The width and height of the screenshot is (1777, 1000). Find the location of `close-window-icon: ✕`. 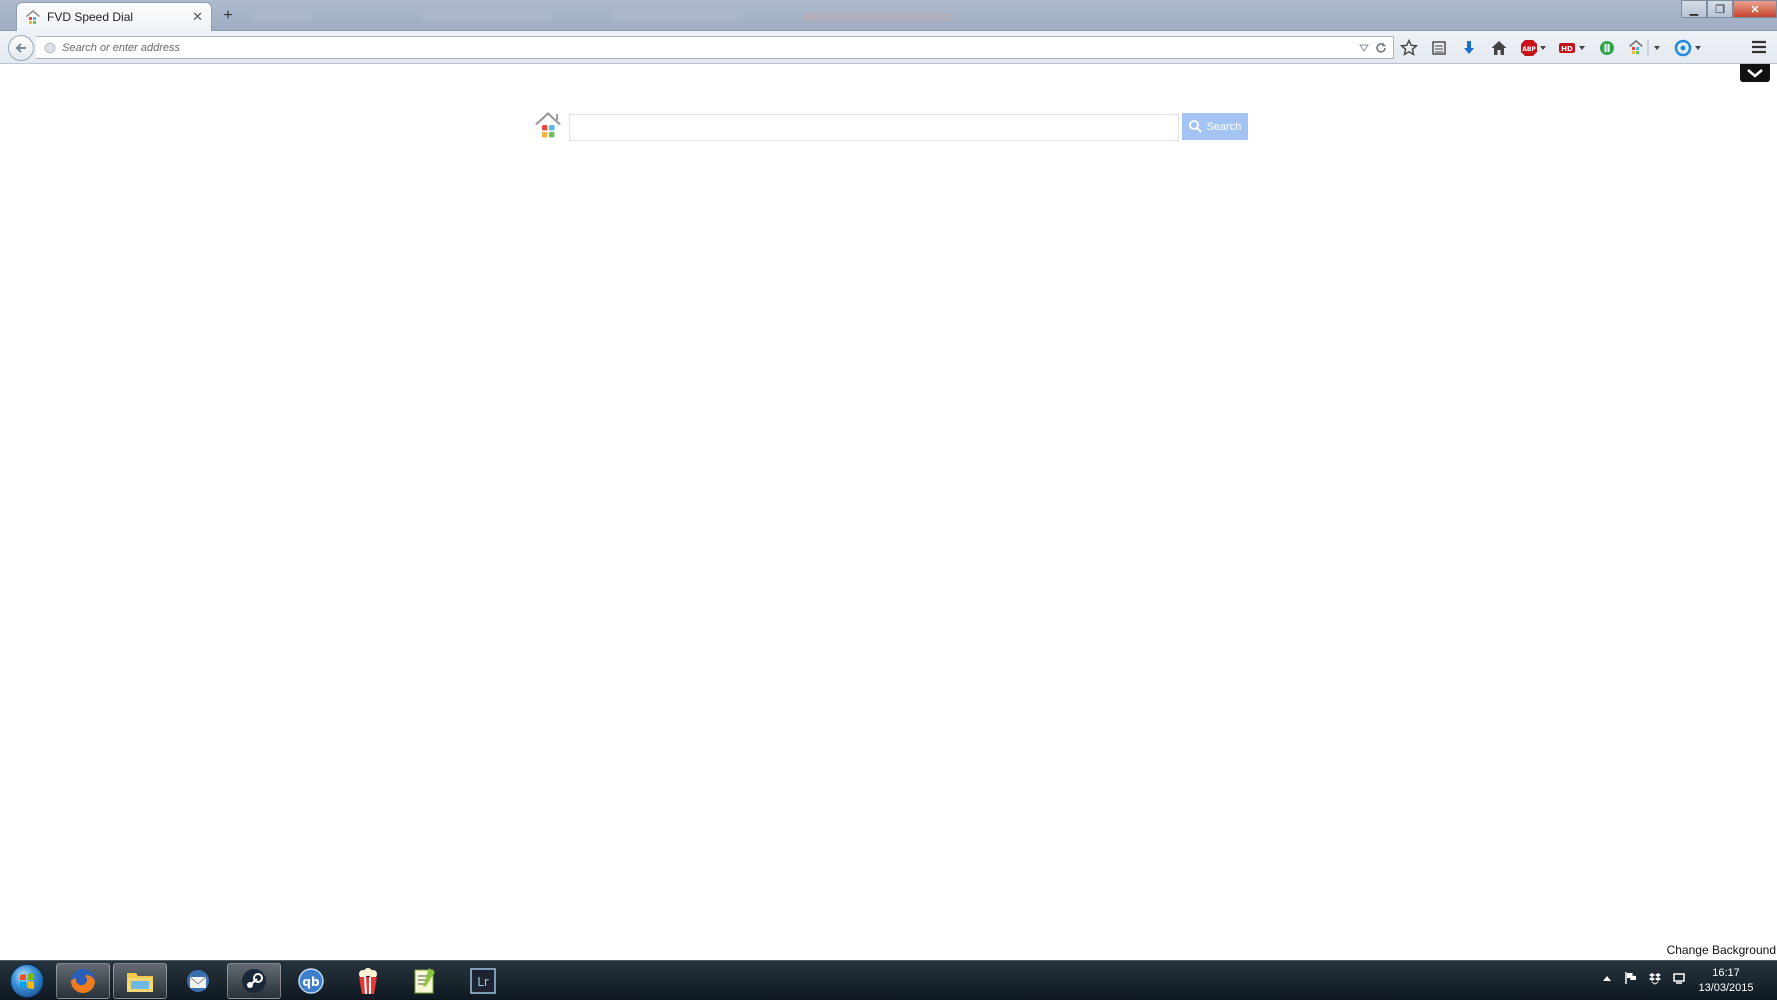

close-window-icon: ✕ is located at coordinates (1755, 9).